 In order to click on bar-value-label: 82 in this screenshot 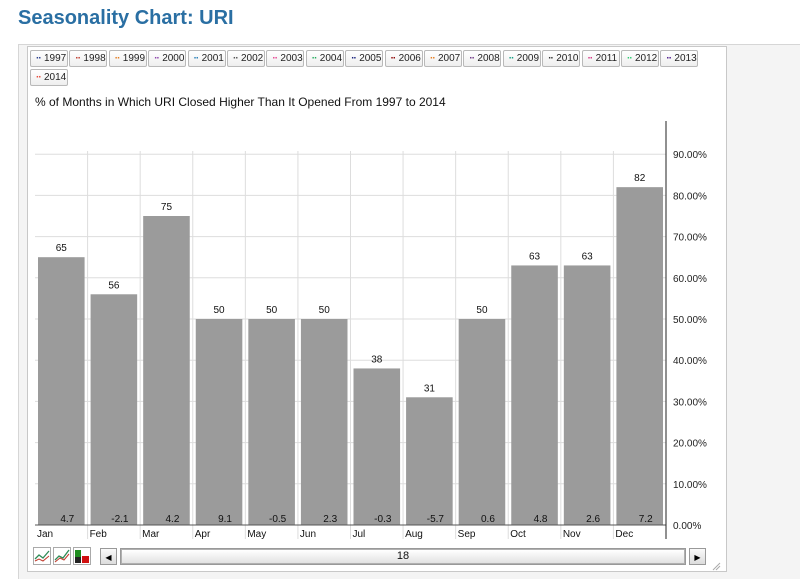, I will do `click(640, 178)`.